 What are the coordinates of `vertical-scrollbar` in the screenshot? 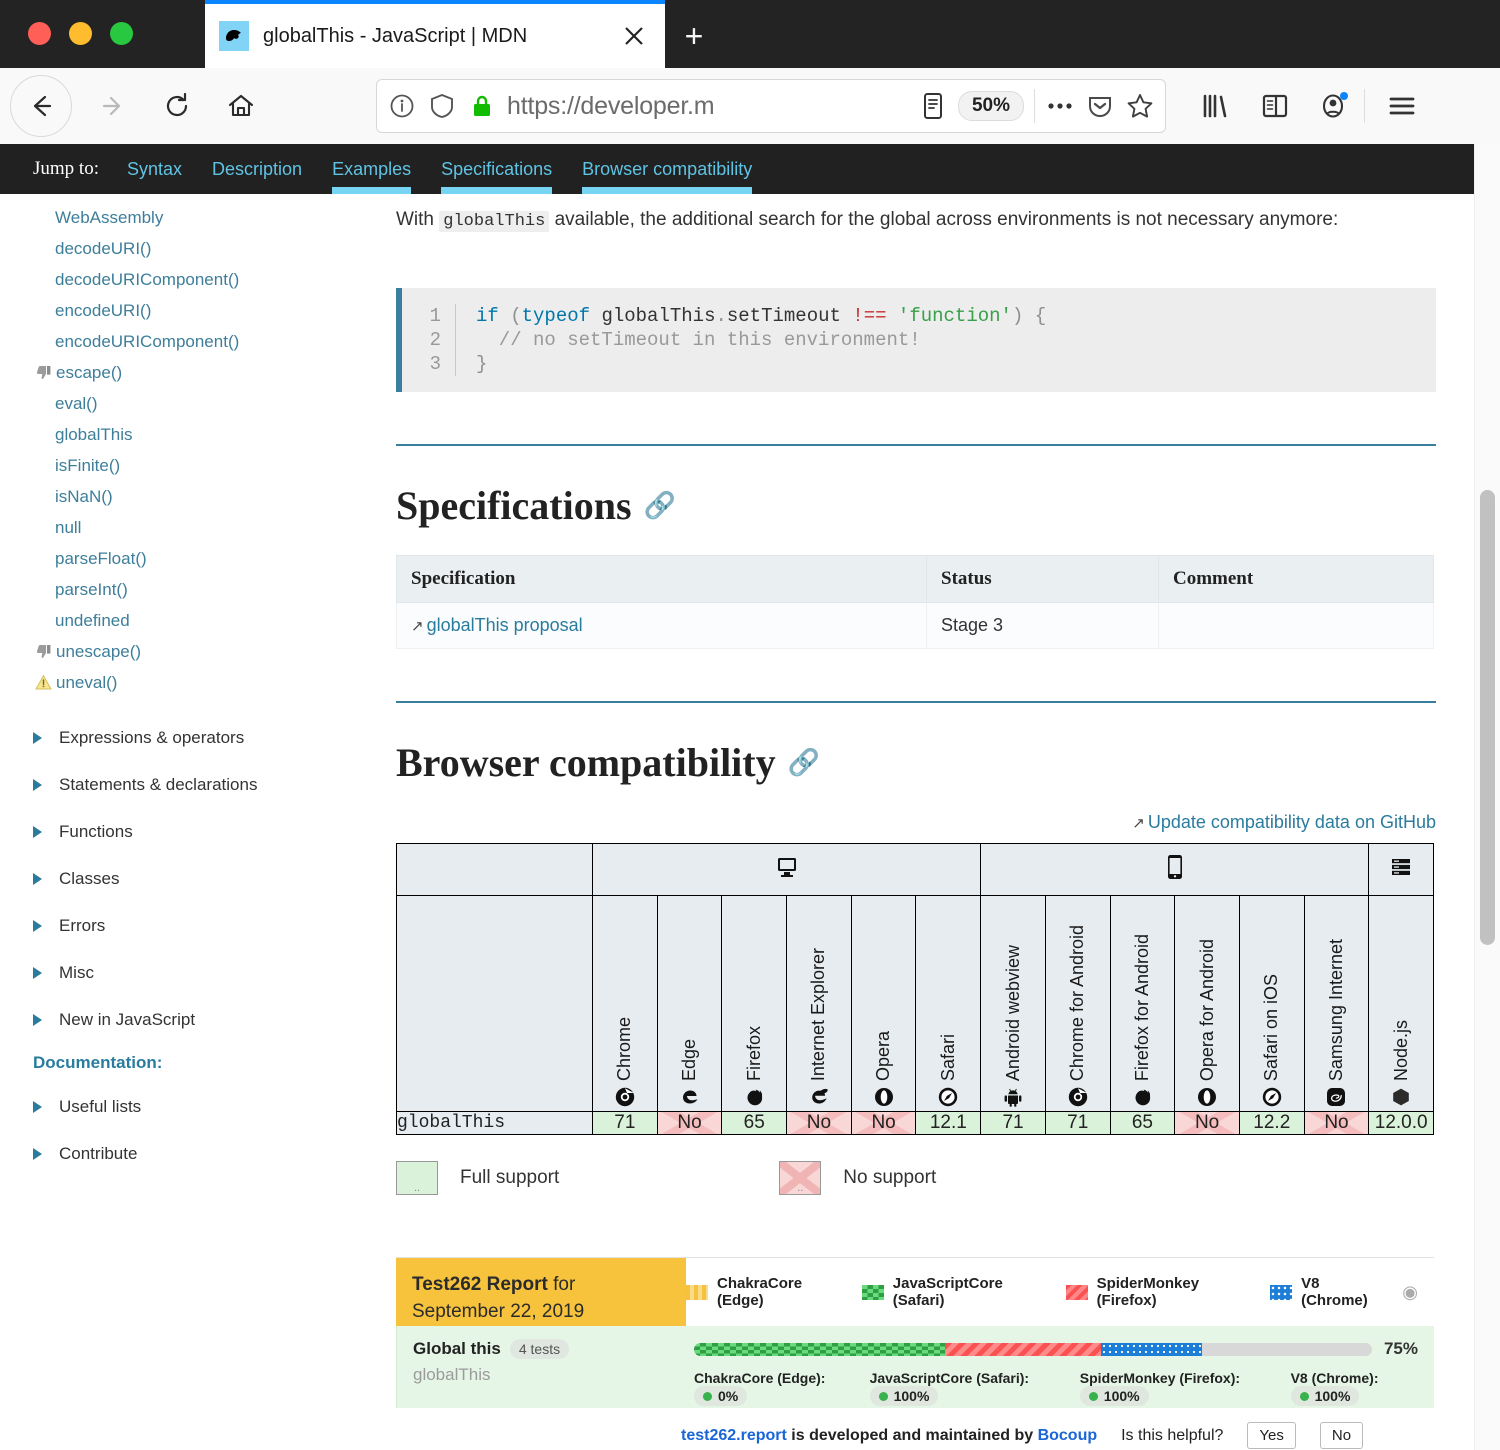 It's located at (1487, 797).